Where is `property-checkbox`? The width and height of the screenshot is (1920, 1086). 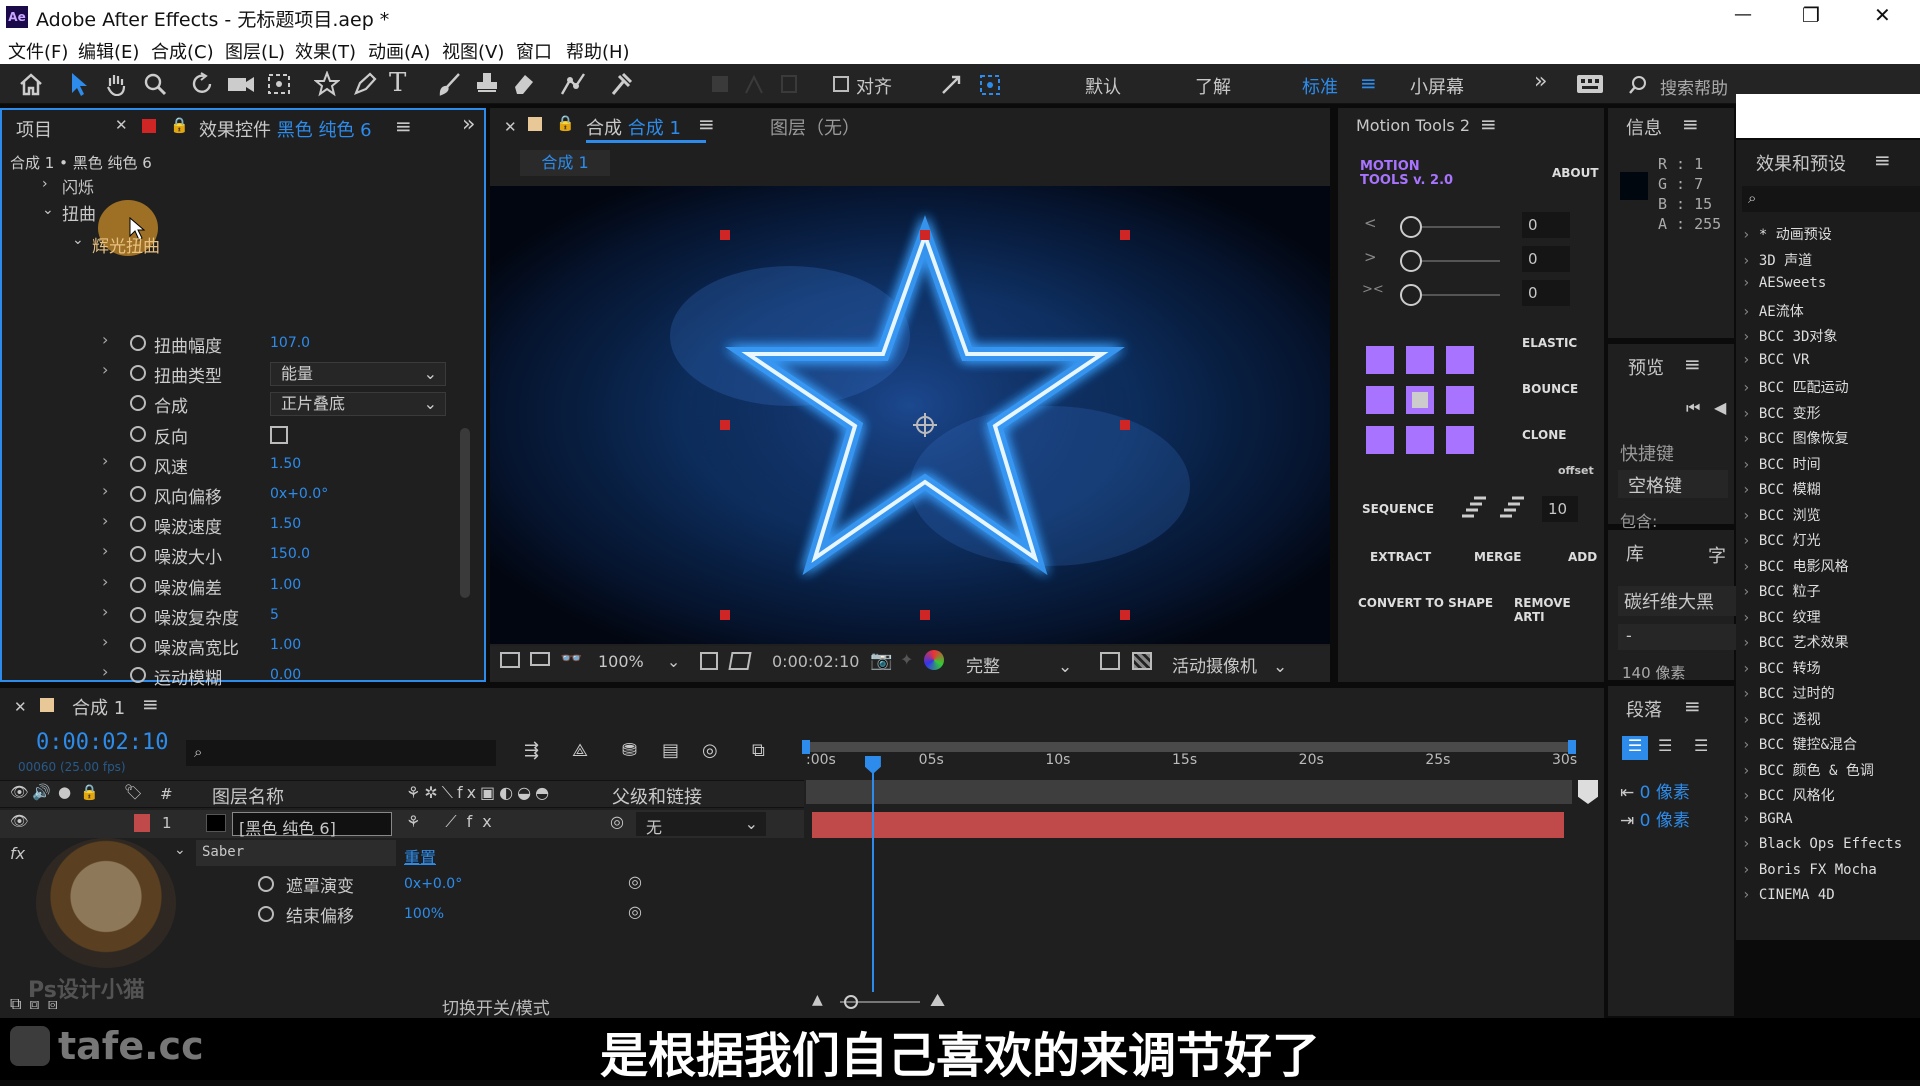
property-checkbox is located at coordinates (279, 434).